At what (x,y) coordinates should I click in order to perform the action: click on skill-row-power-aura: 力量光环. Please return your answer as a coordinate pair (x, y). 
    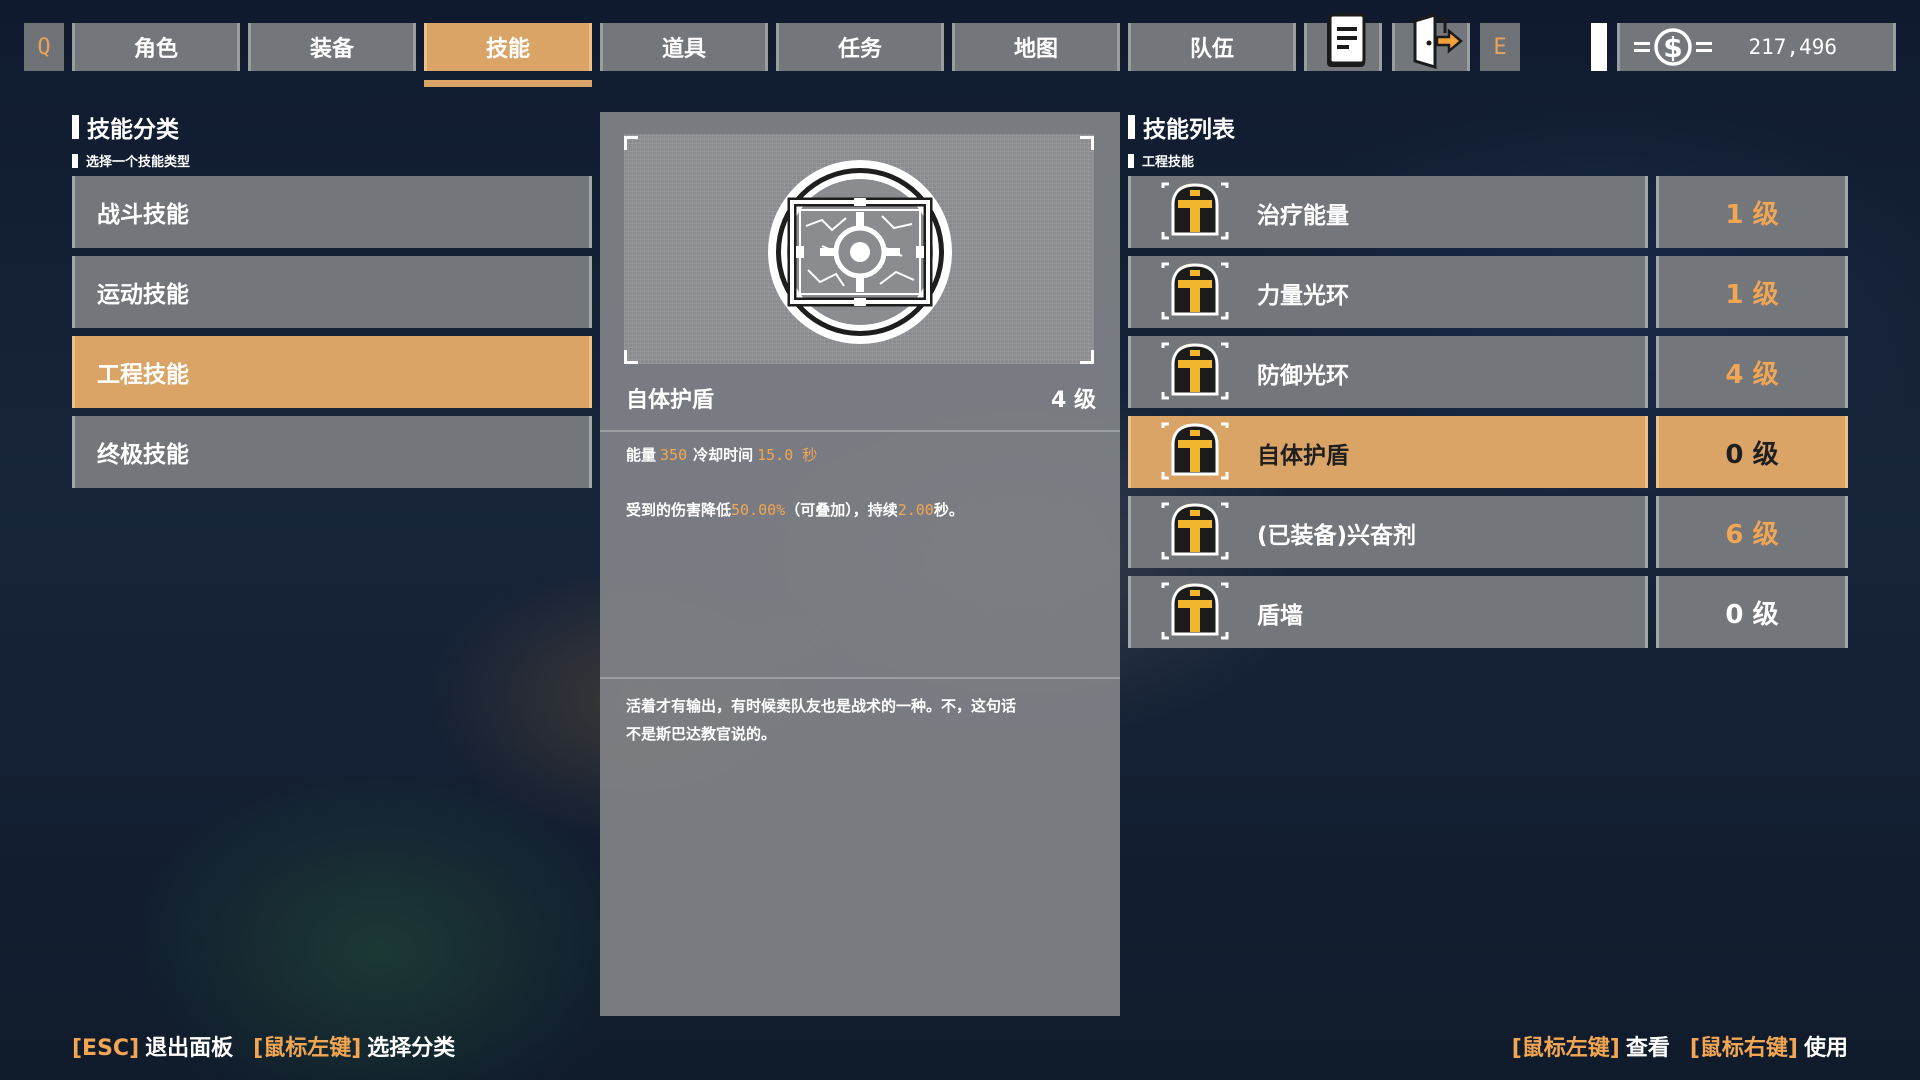
    Looking at the image, I should click on (1388, 292).